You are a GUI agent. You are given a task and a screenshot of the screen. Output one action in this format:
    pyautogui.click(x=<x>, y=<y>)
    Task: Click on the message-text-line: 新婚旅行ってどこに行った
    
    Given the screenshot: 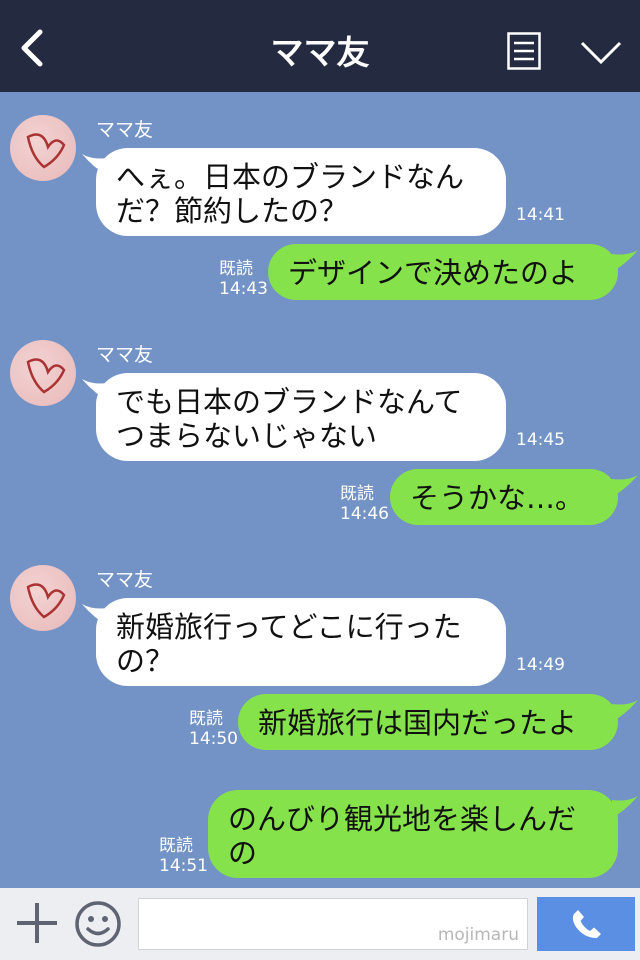 What is the action you would take?
    pyautogui.click(x=289, y=627)
    